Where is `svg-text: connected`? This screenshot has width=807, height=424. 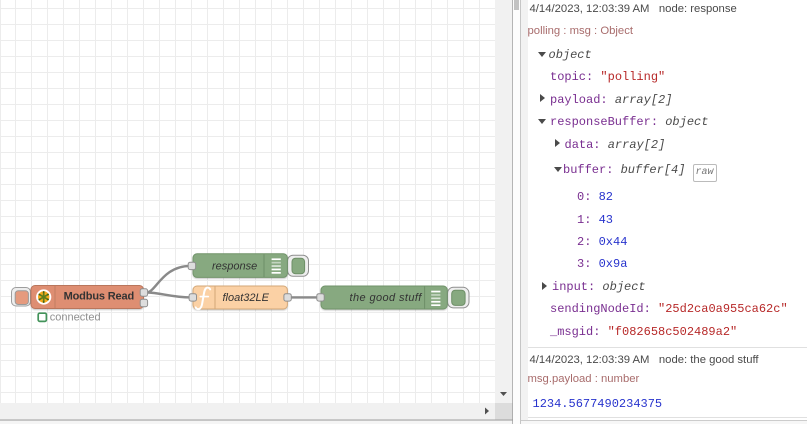
svg-text: connected is located at coordinates (75, 318).